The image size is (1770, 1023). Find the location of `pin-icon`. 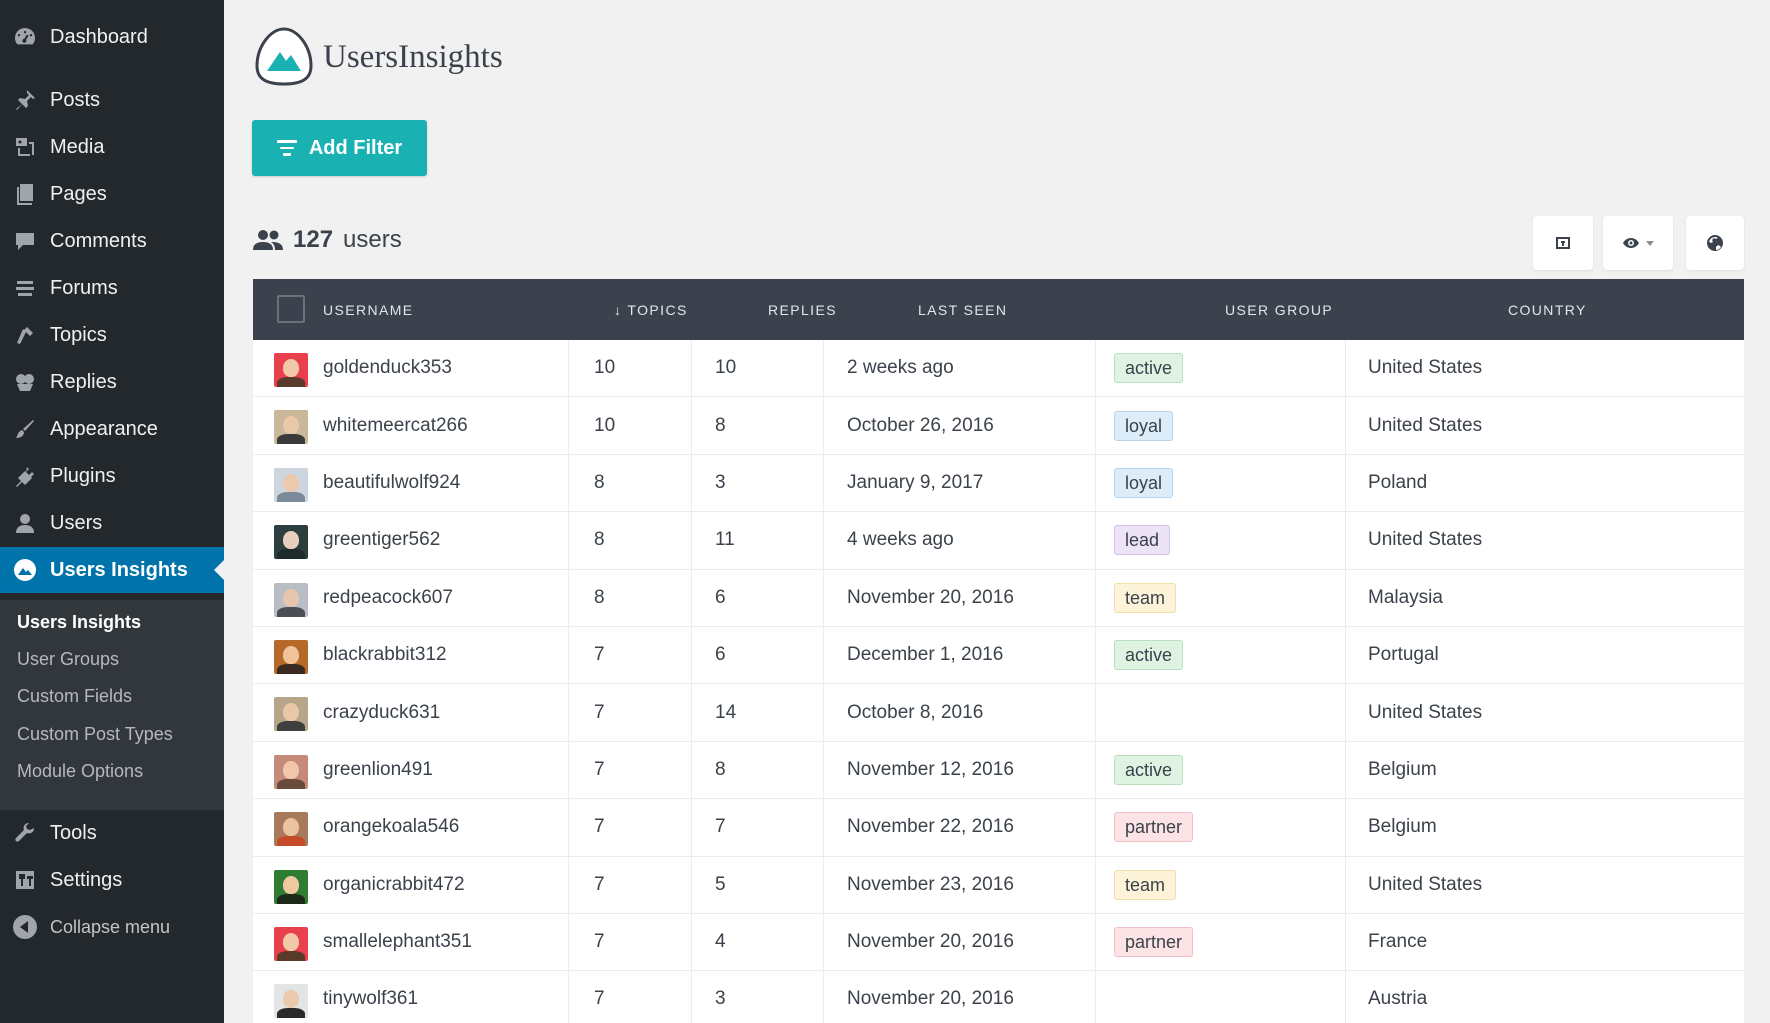

pin-icon is located at coordinates (25, 100).